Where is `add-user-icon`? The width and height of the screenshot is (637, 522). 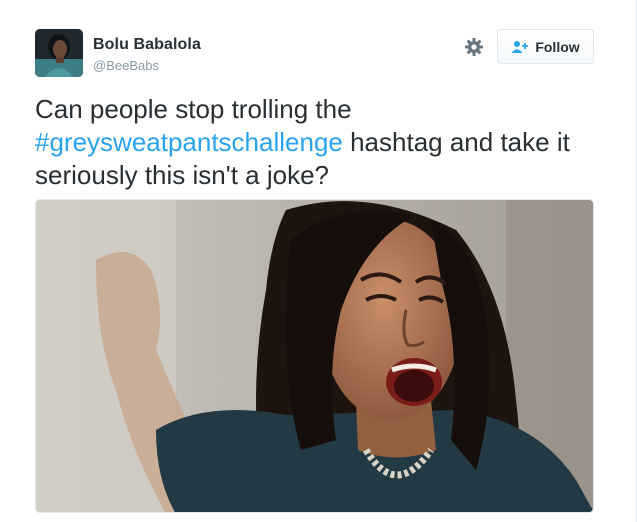 add-user-icon is located at coordinates (520, 47).